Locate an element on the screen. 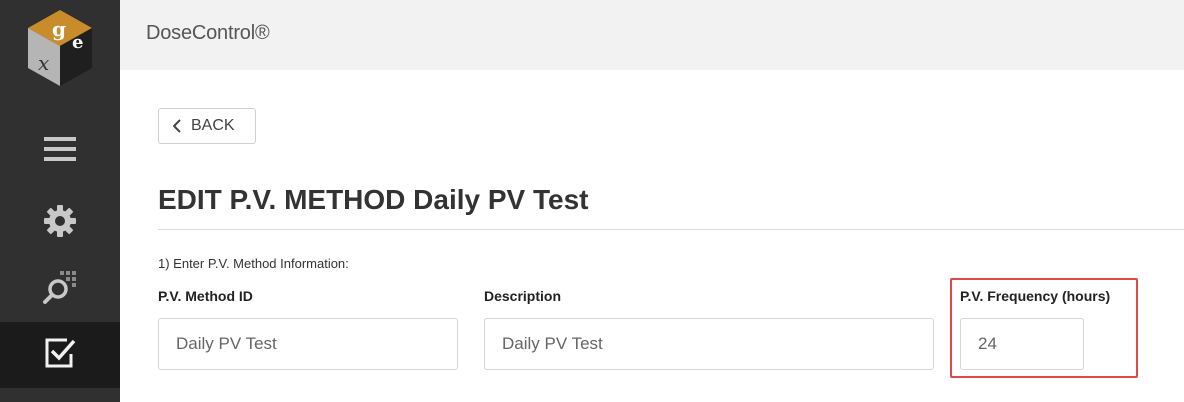  app-brand: DoseControl® is located at coordinates (208, 33).